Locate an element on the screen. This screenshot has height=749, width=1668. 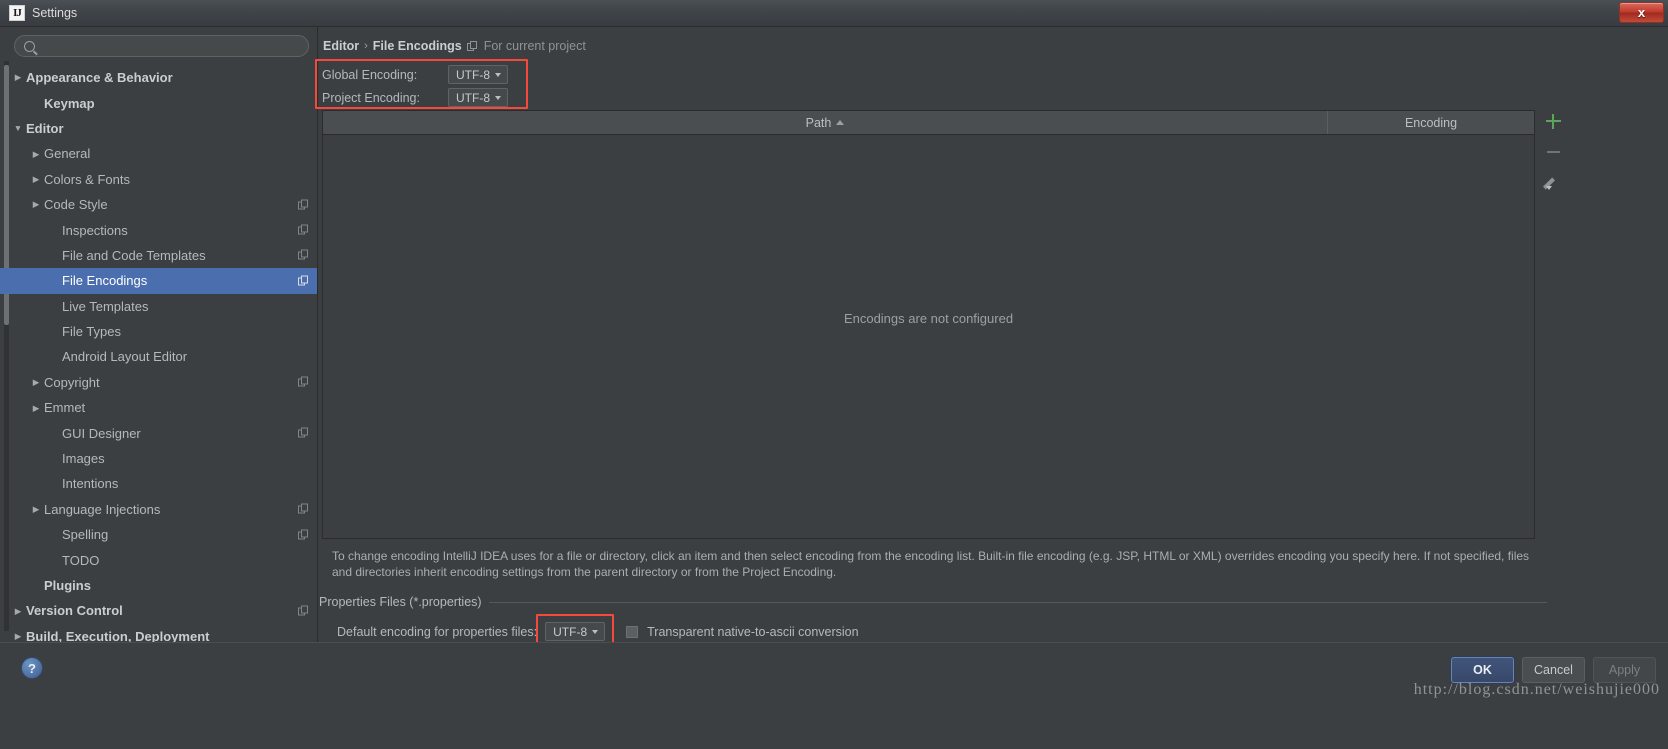
ok-button: OK is located at coordinates (1482, 670).